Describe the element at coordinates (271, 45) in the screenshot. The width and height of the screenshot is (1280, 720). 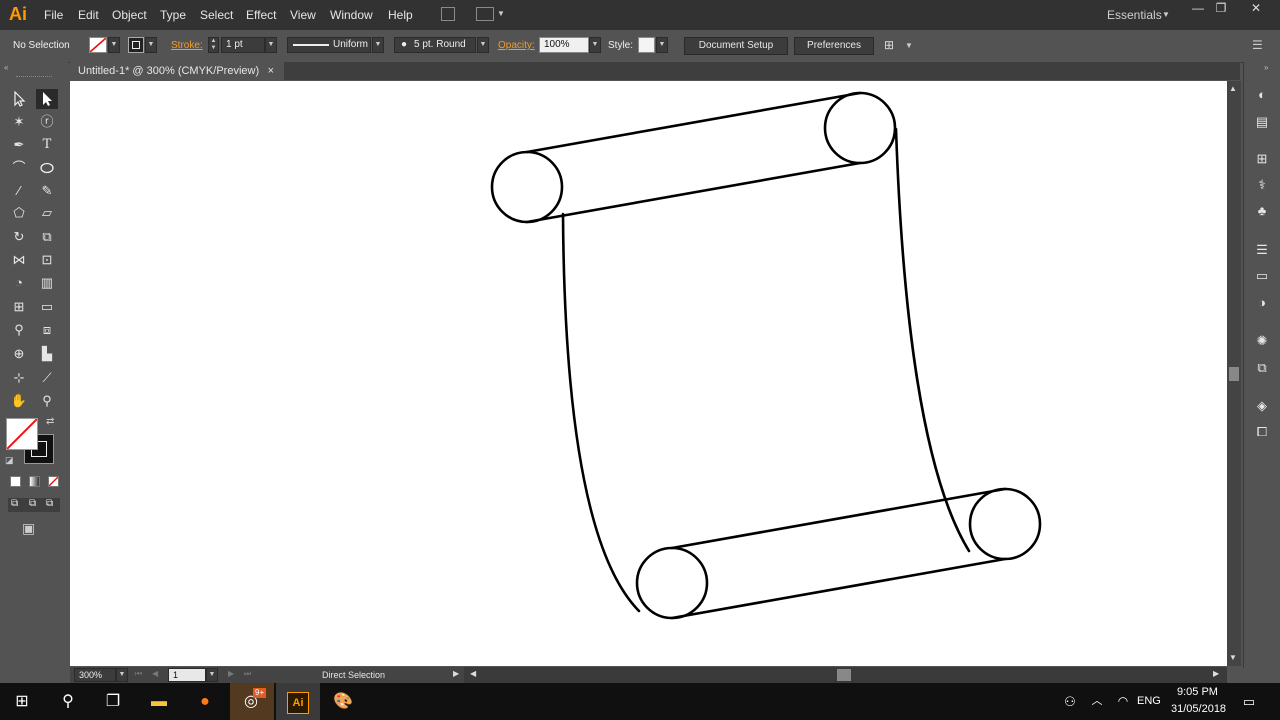
I see `stroke-weight-dropdown: ▼` at that location.